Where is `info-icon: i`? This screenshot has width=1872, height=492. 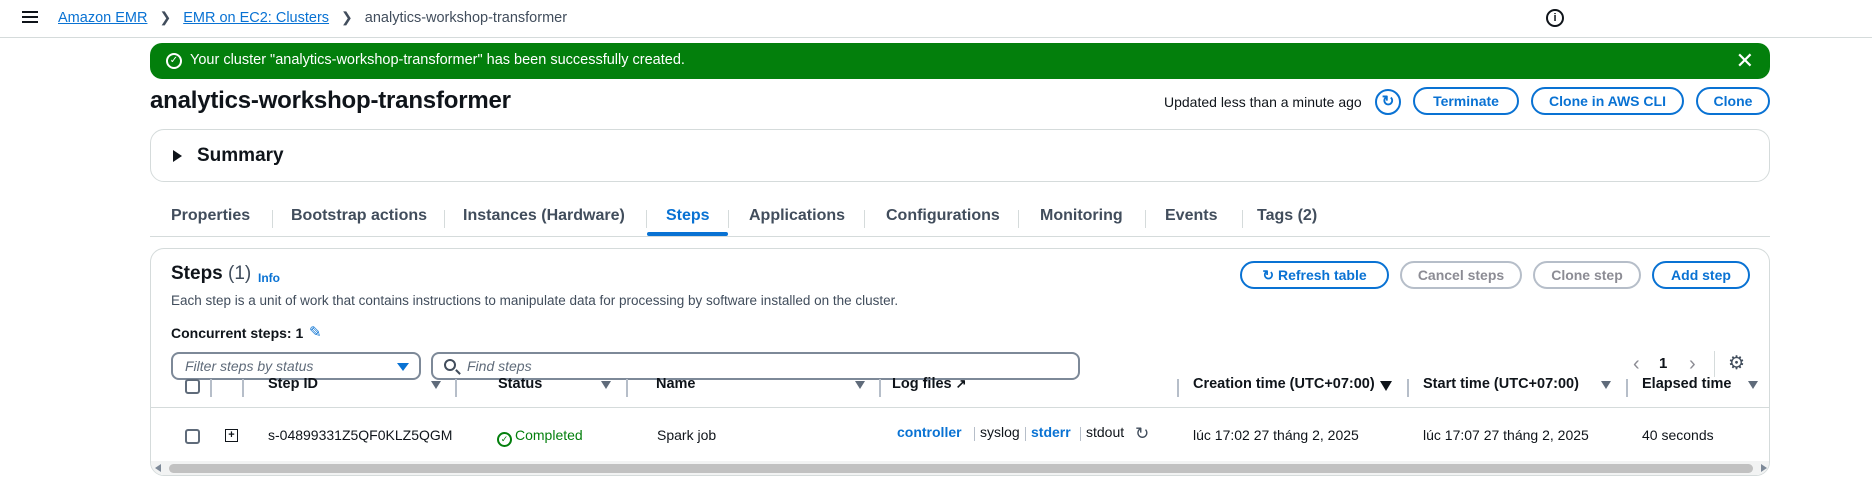
info-icon: i is located at coordinates (1555, 18).